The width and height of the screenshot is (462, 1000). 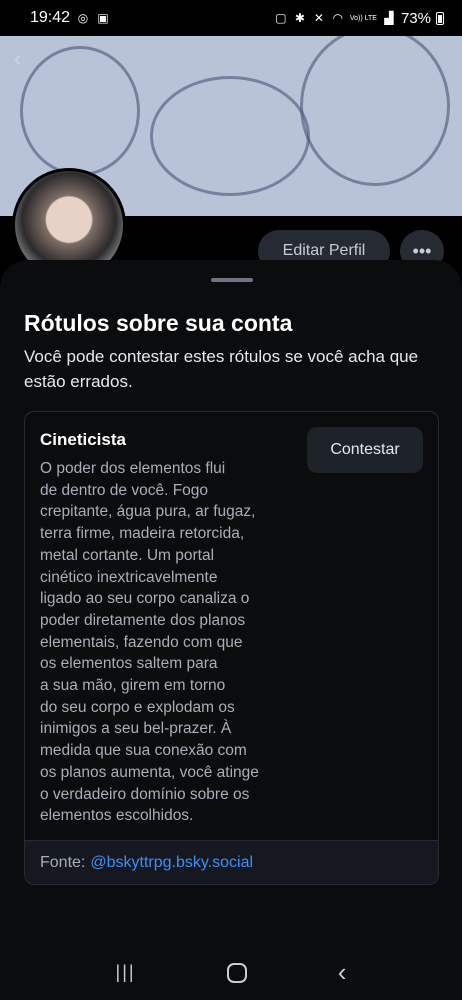 I want to click on recent-apps-button: |||, so click(x=126, y=972).